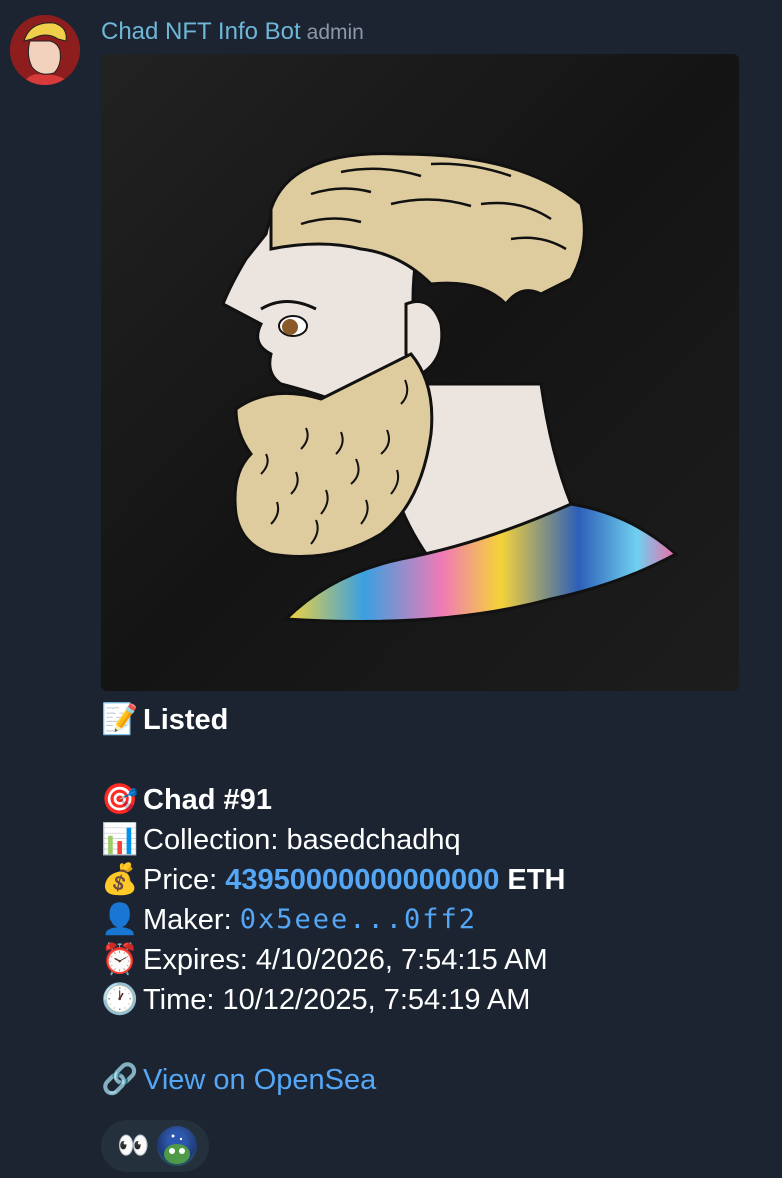 This screenshot has height=1178, width=782. I want to click on status-text: Listed, so click(186, 720).